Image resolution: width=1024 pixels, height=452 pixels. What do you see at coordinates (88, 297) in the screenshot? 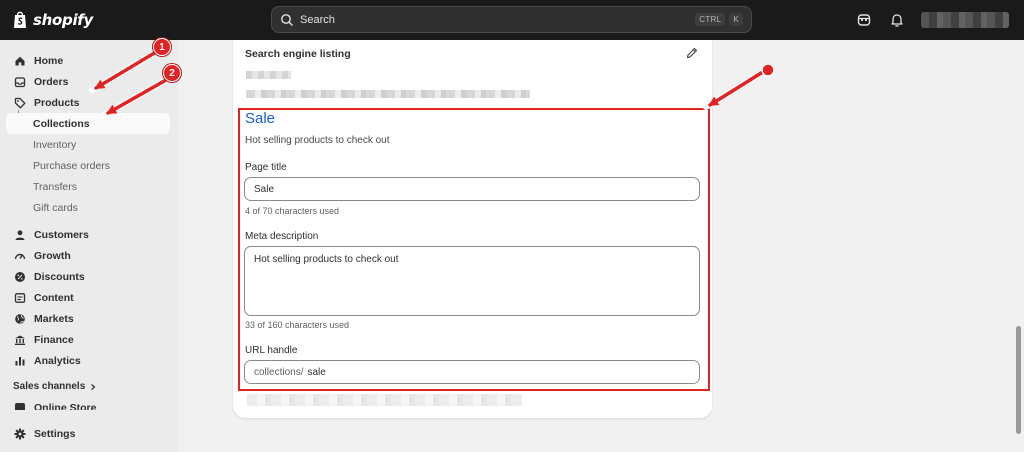
I see `sidebar-item-content: Content` at bounding box center [88, 297].